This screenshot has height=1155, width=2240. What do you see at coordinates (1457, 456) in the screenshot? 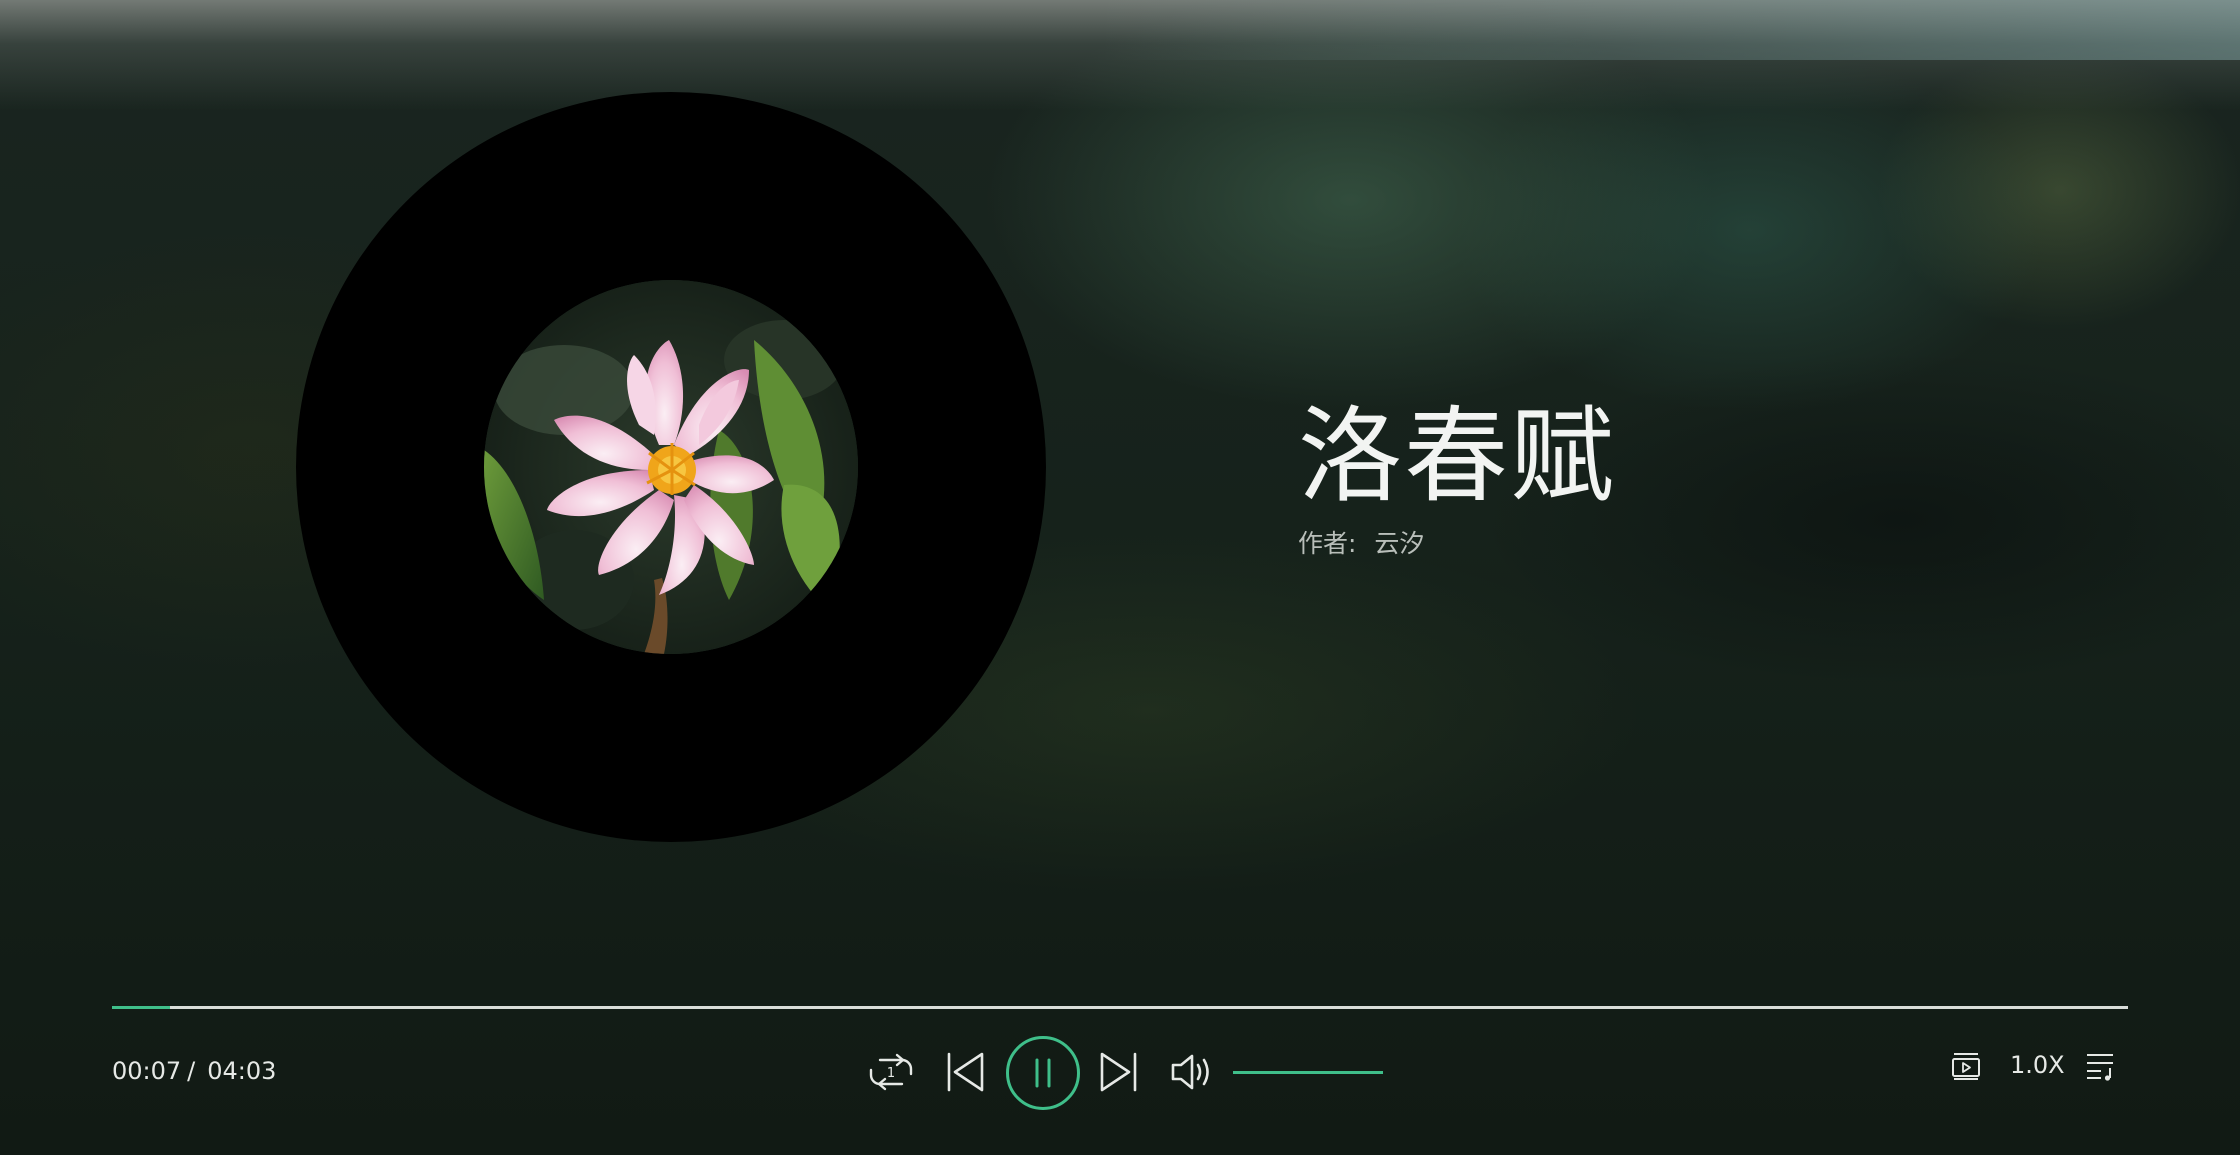
I see `song-title: 洛春赋` at bounding box center [1457, 456].